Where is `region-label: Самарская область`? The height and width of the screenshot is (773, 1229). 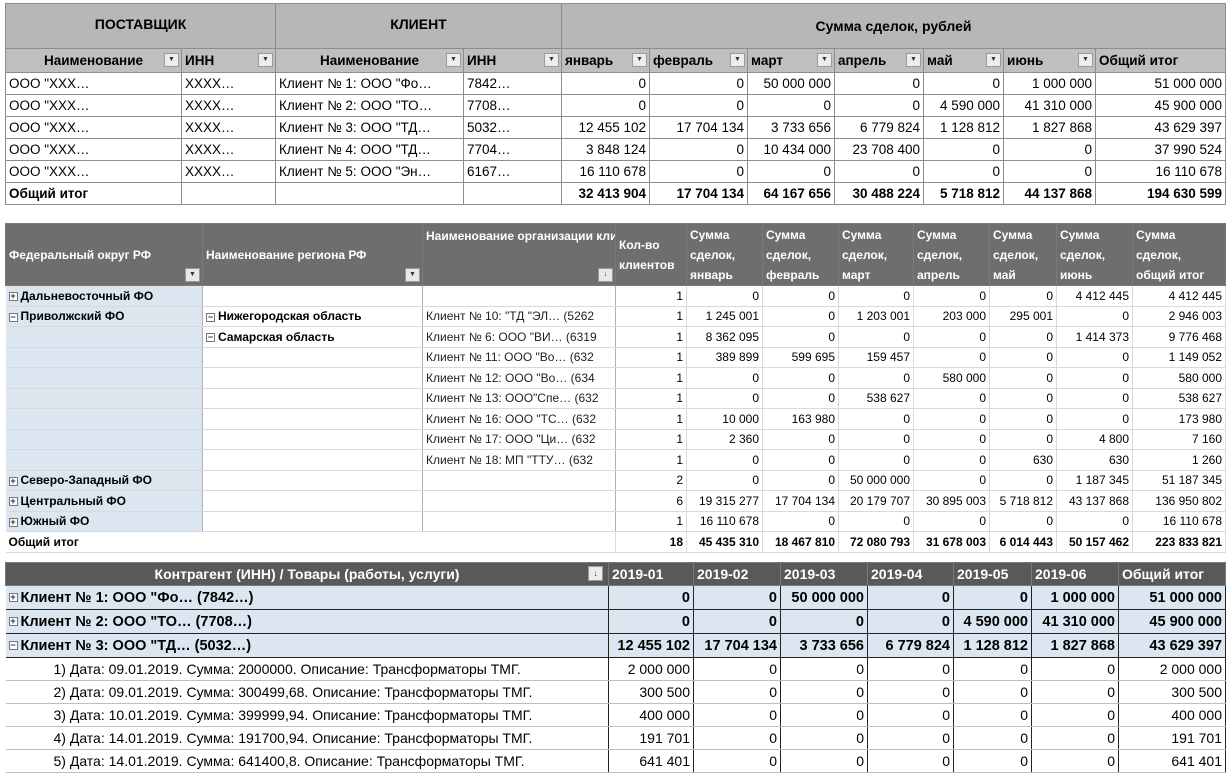
region-label: Самарская область is located at coordinates (276, 336).